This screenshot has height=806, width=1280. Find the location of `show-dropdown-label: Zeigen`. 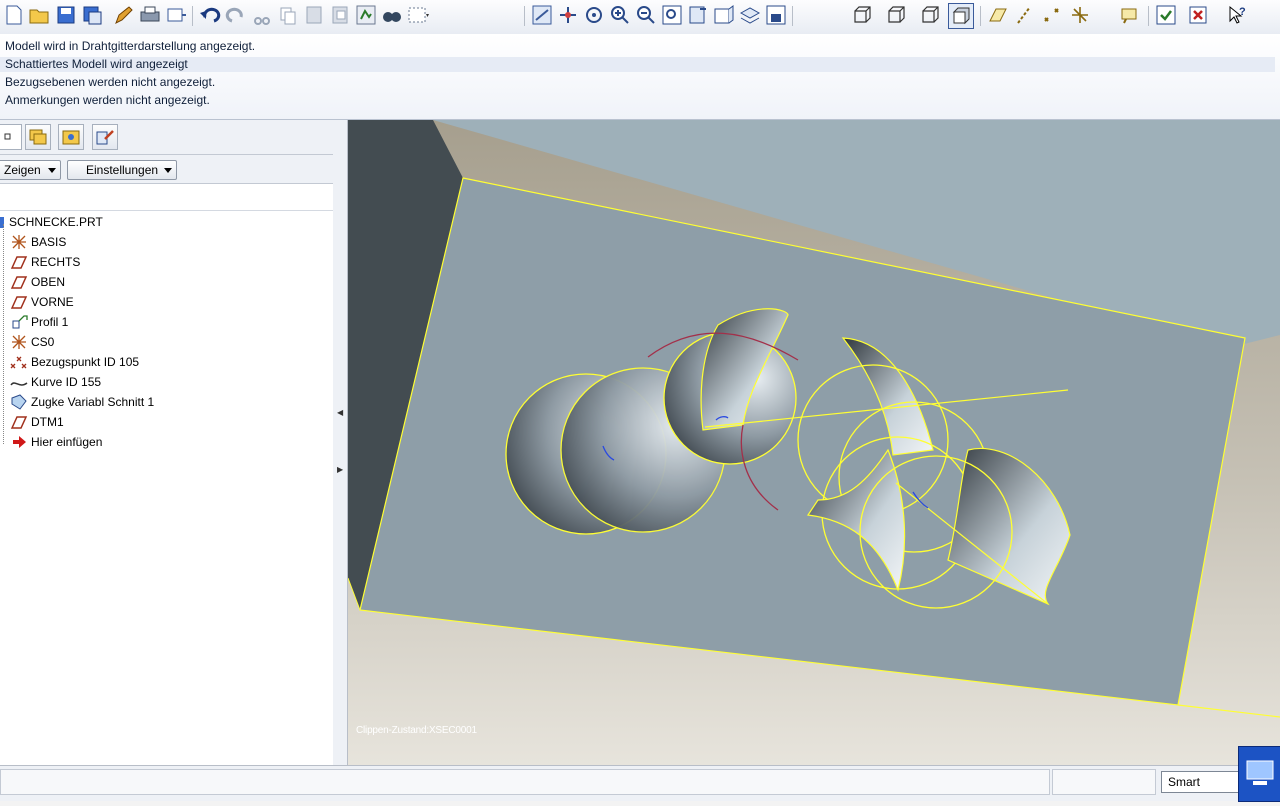

show-dropdown-label: Zeigen is located at coordinates (22, 170).